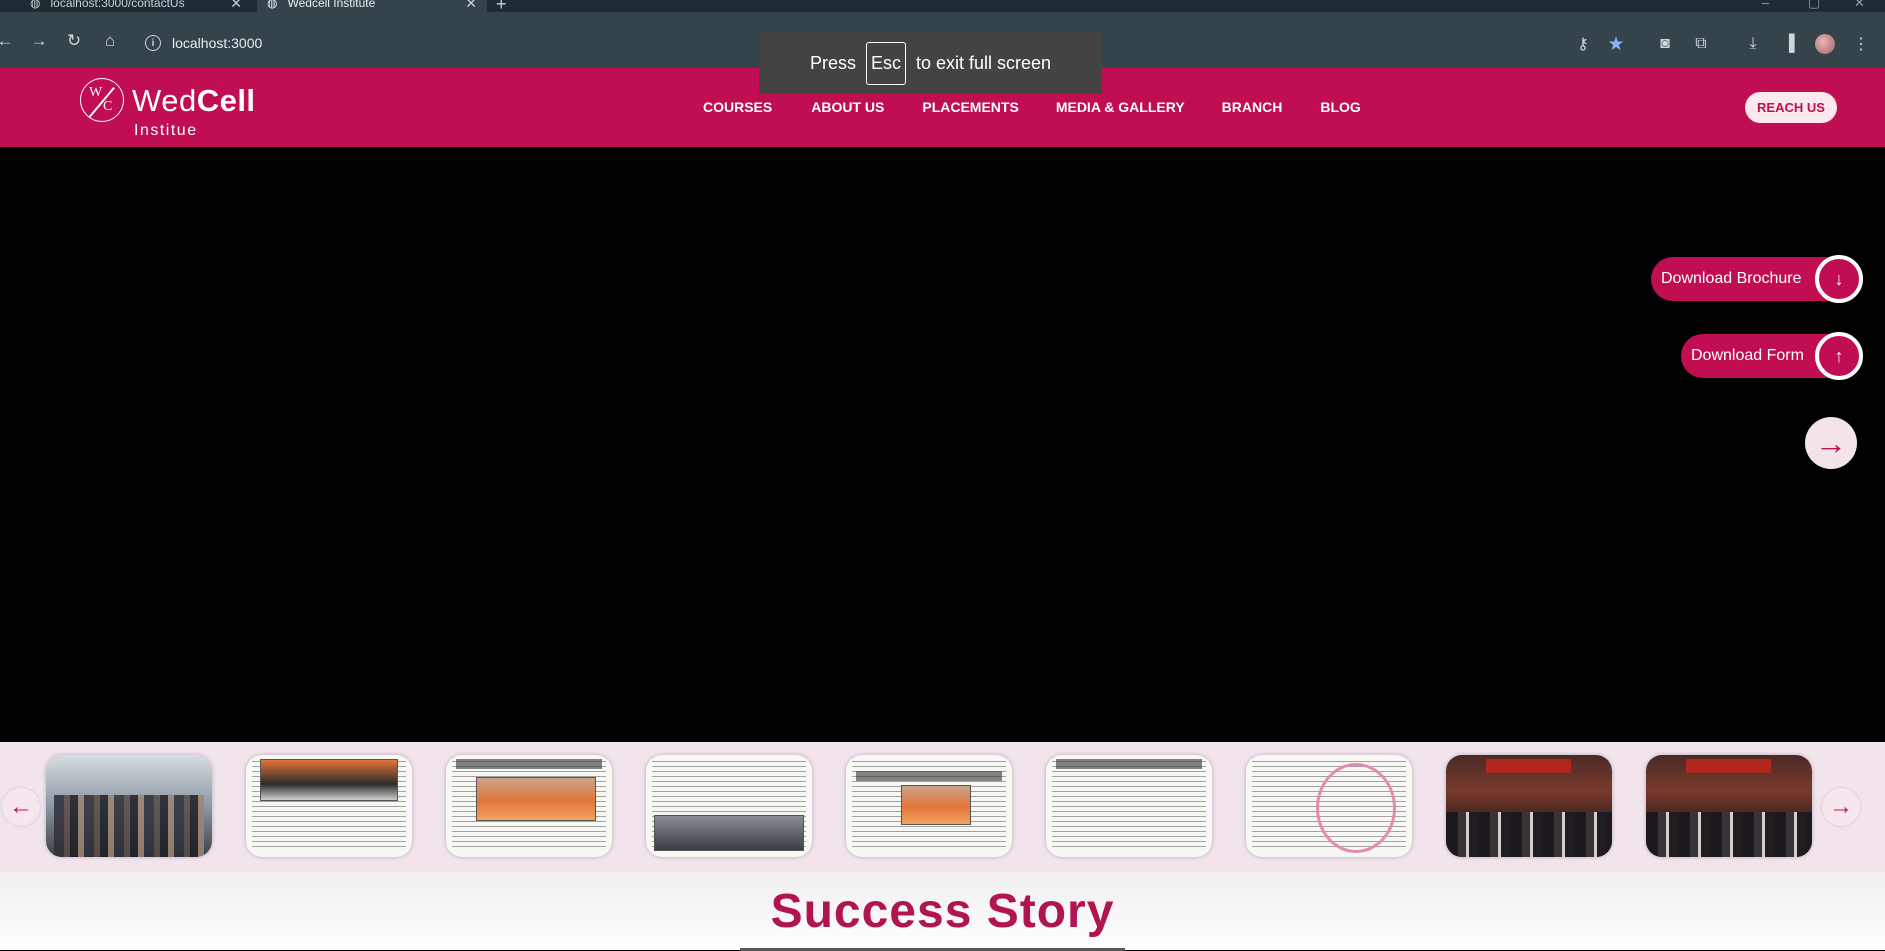  What do you see at coordinates (737, 107) in the screenshot?
I see `nav-courses: COURSES` at bounding box center [737, 107].